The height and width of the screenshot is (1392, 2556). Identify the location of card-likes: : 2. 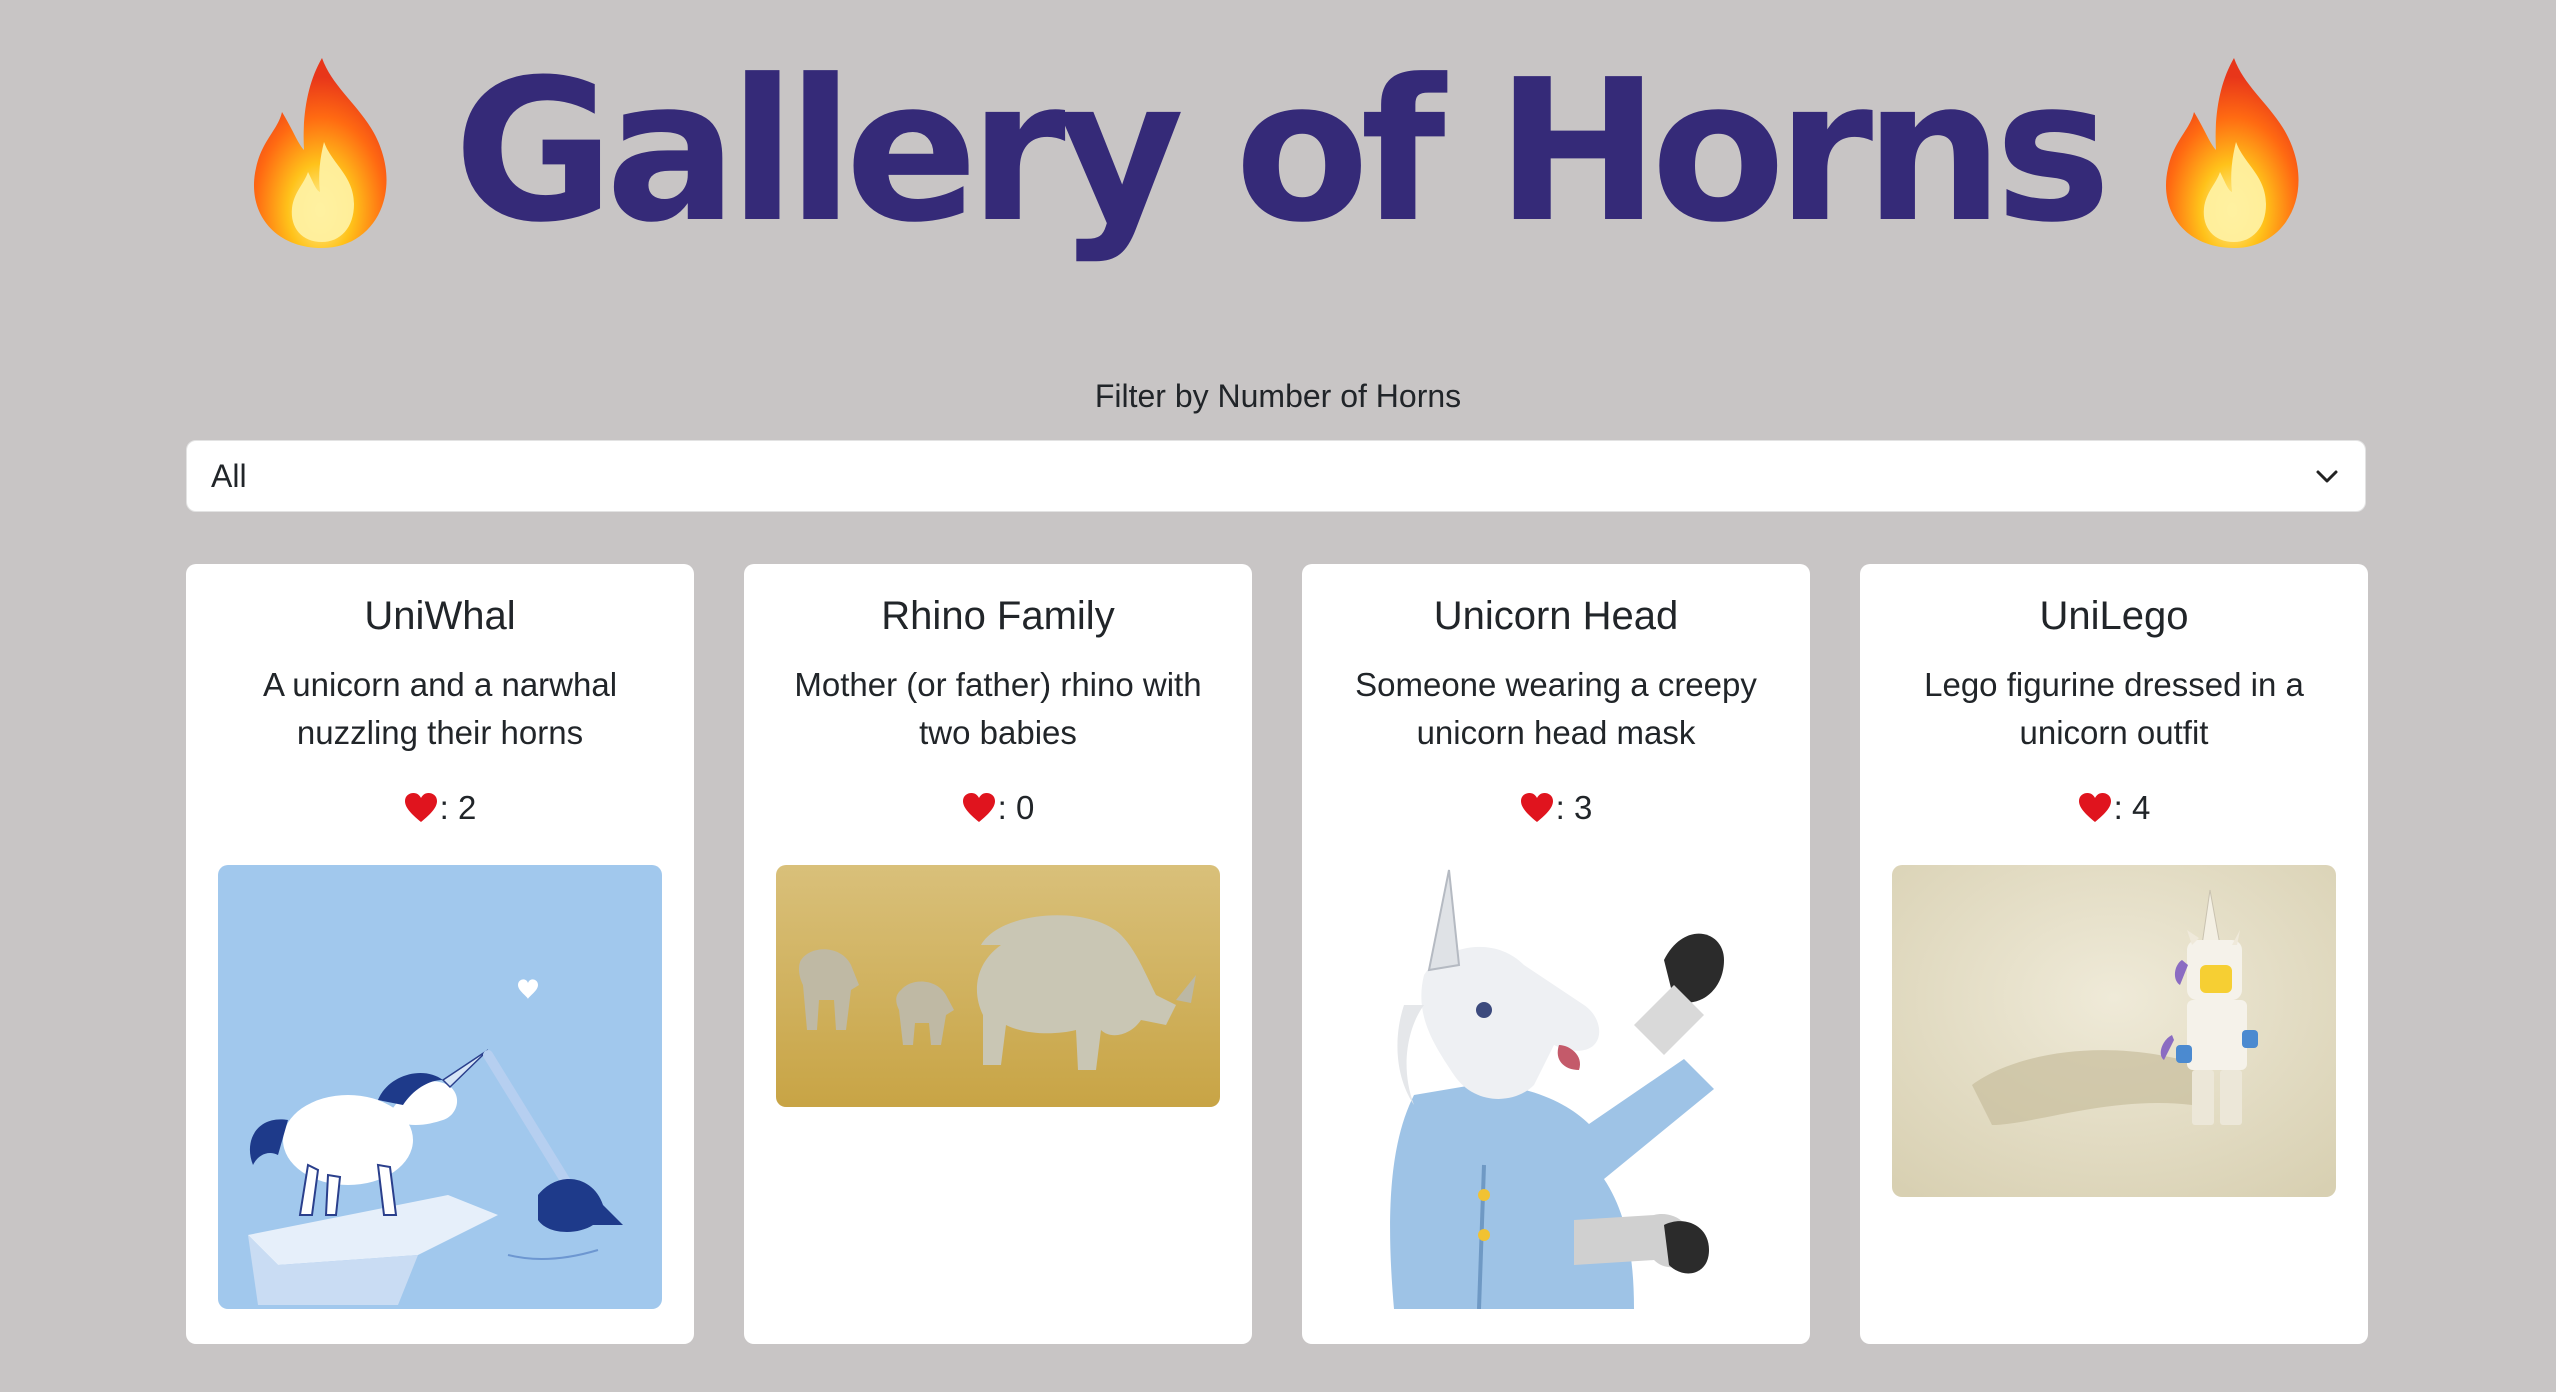
(440, 808).